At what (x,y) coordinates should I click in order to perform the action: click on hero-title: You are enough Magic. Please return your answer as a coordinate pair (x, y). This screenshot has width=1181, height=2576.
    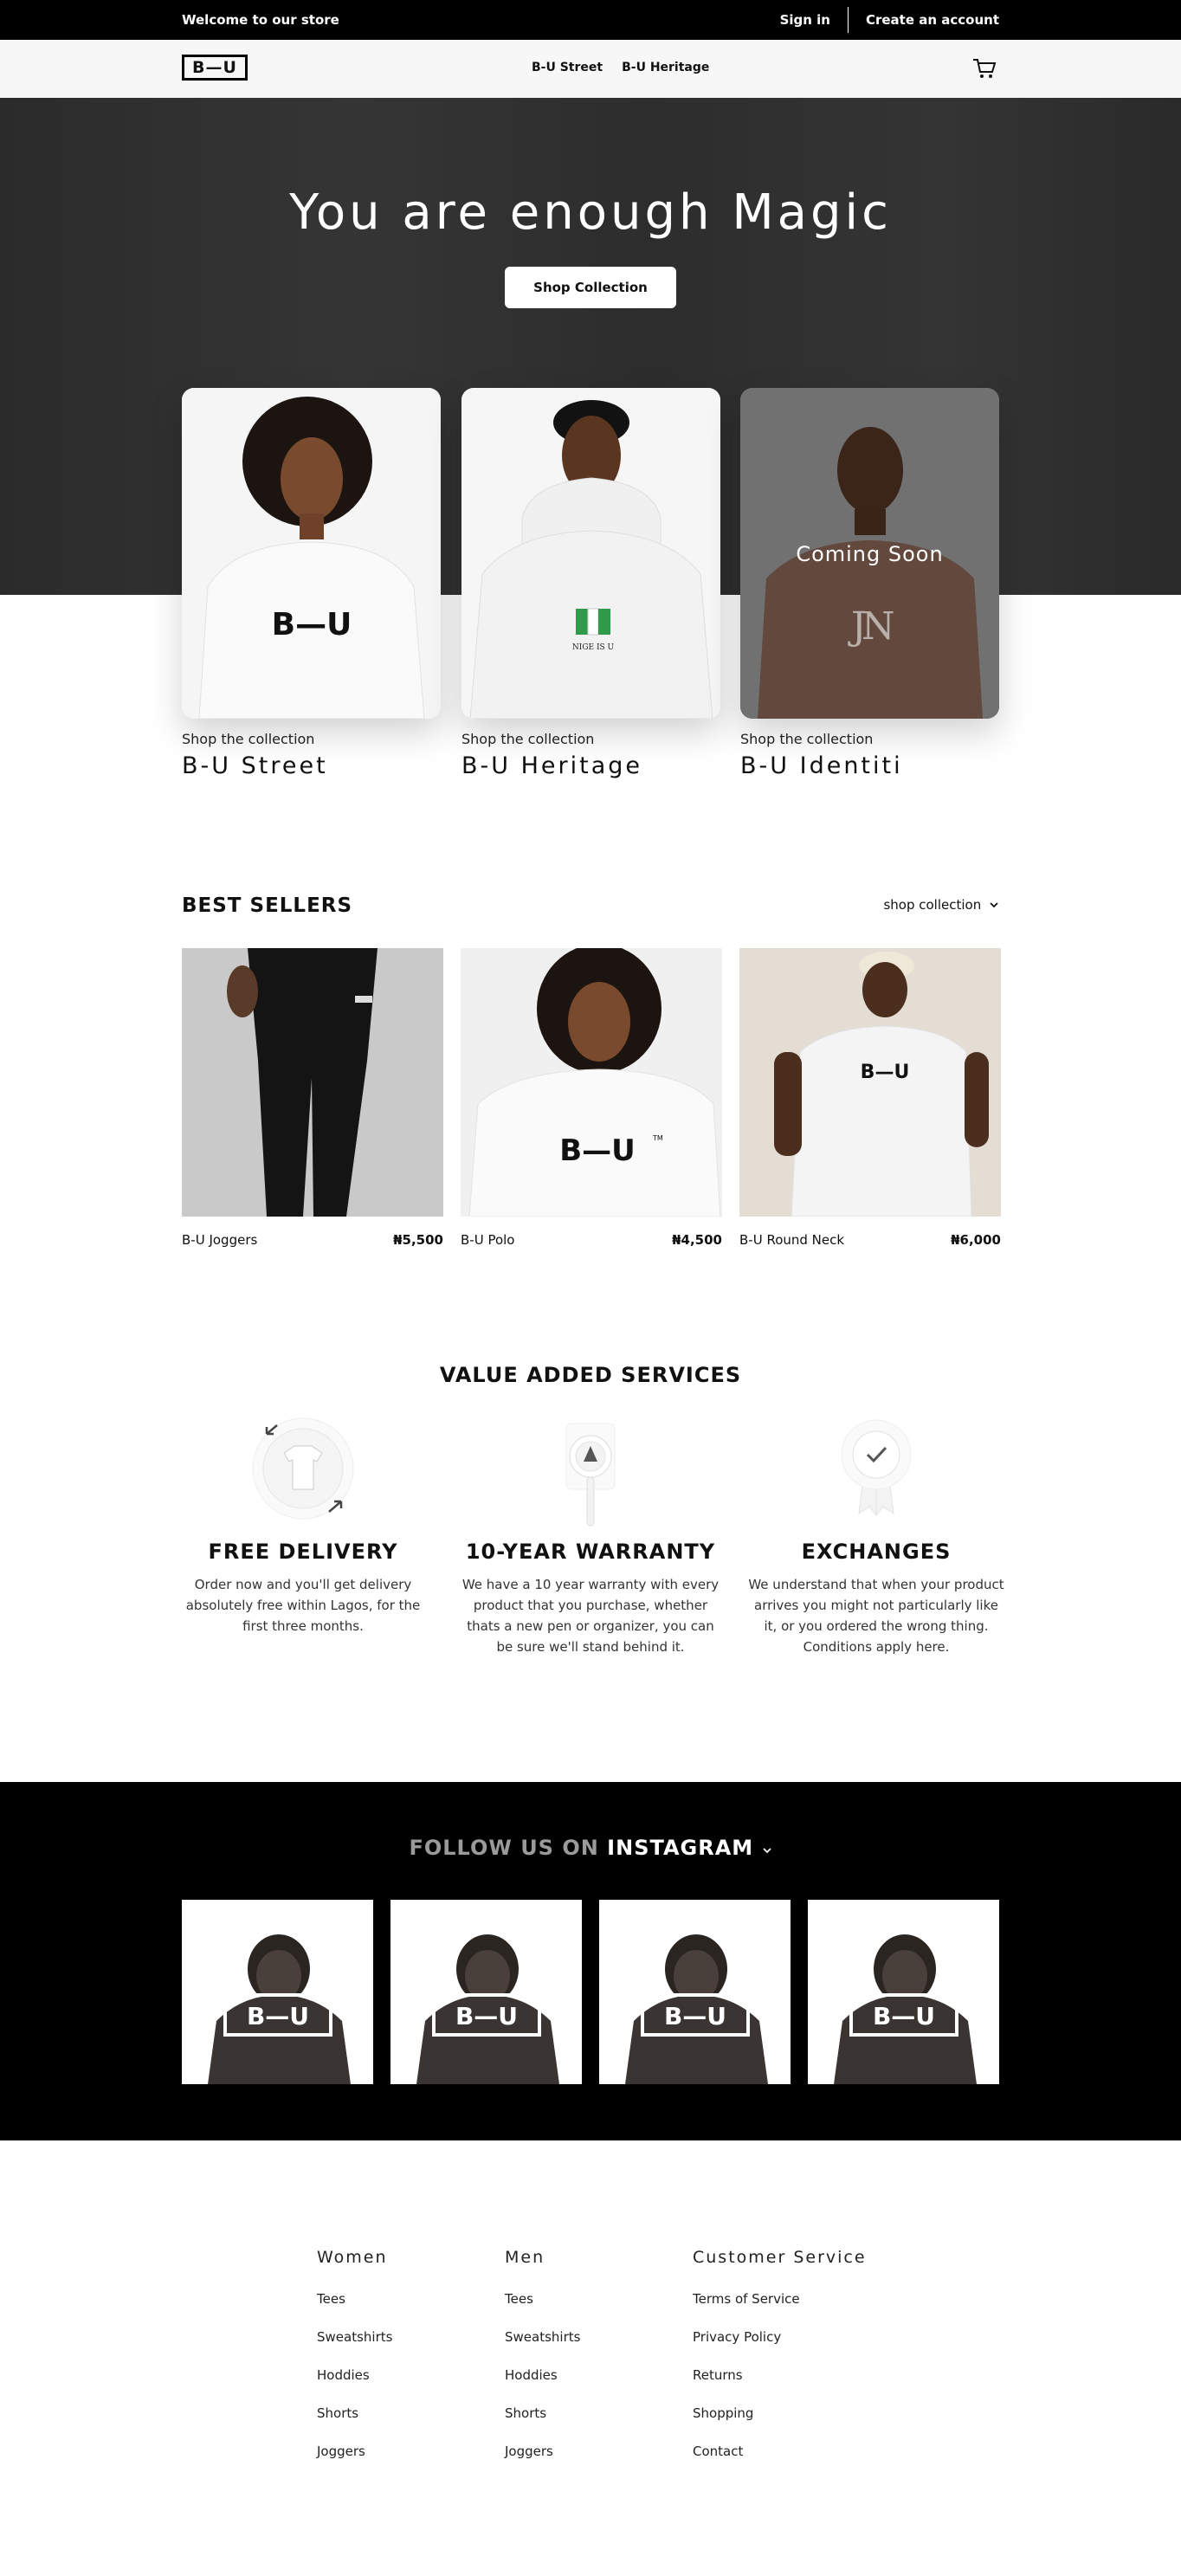
    Looking at the image, I should click on (590, 212).